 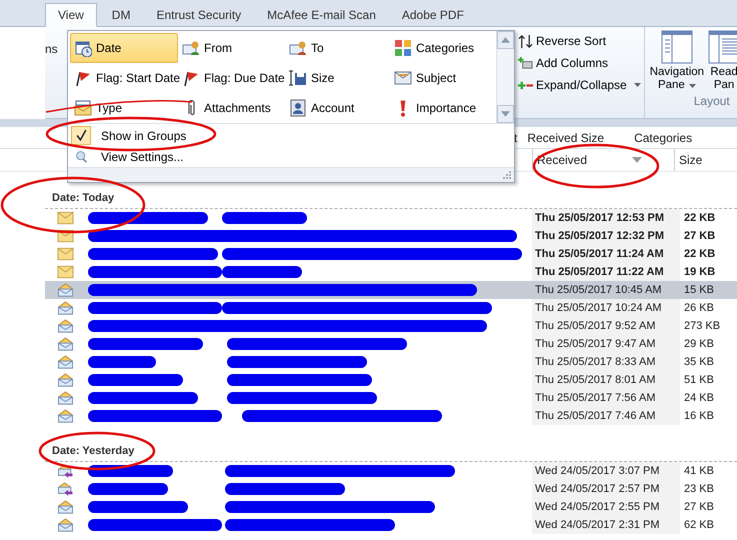 What do you see at coordinates (321, 15) in the screenshot?
I see `ribbon-tab: McAfee E-mail Scan` at bounding box center [321, 15].